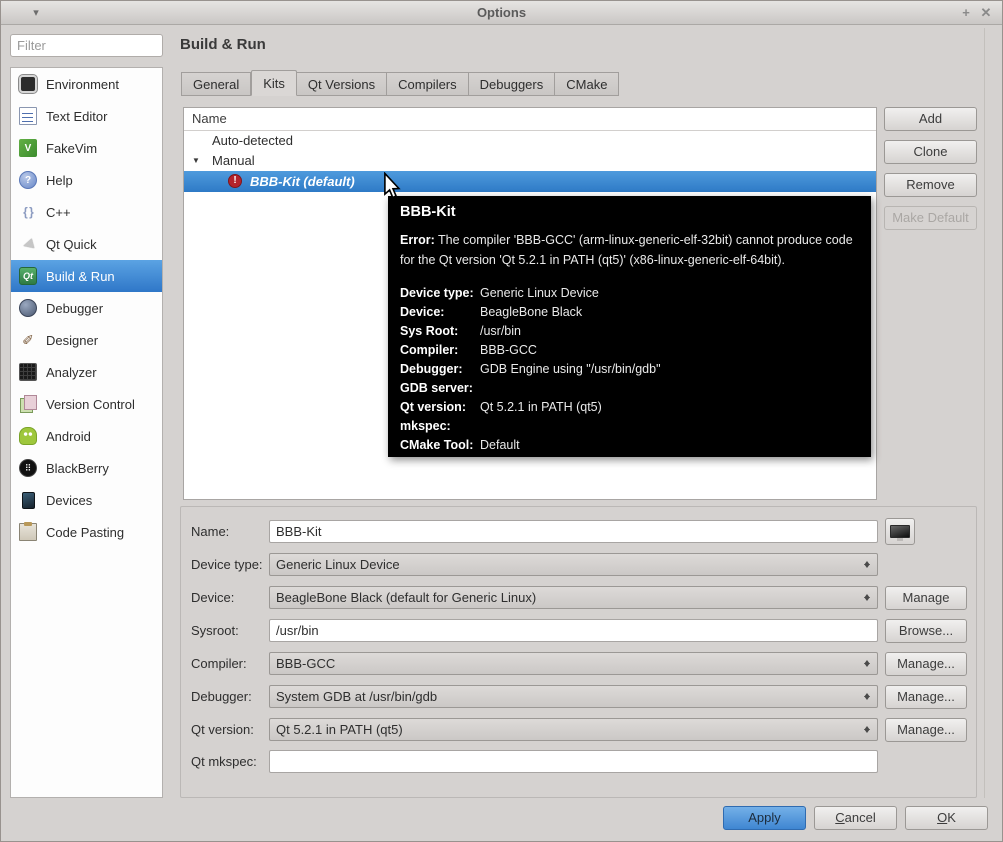 This screenshot has height=842, width=1003. I want to click on sidebar-item-label: FakeVim, so click(72, 148).